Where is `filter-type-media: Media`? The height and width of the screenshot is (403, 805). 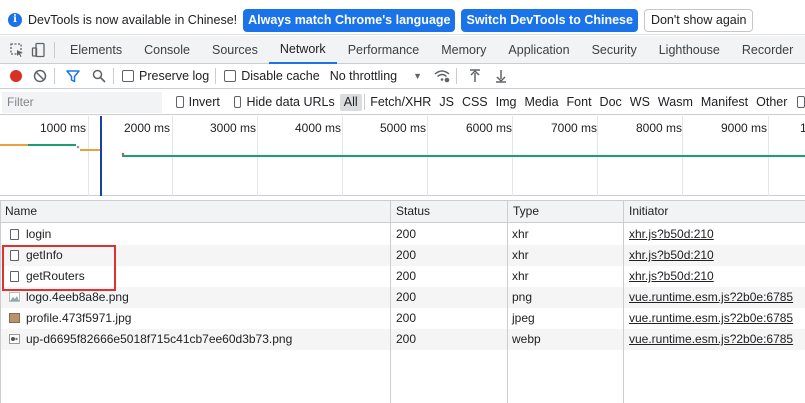 filter-type-media: Media is located at coordinates (541, 102).